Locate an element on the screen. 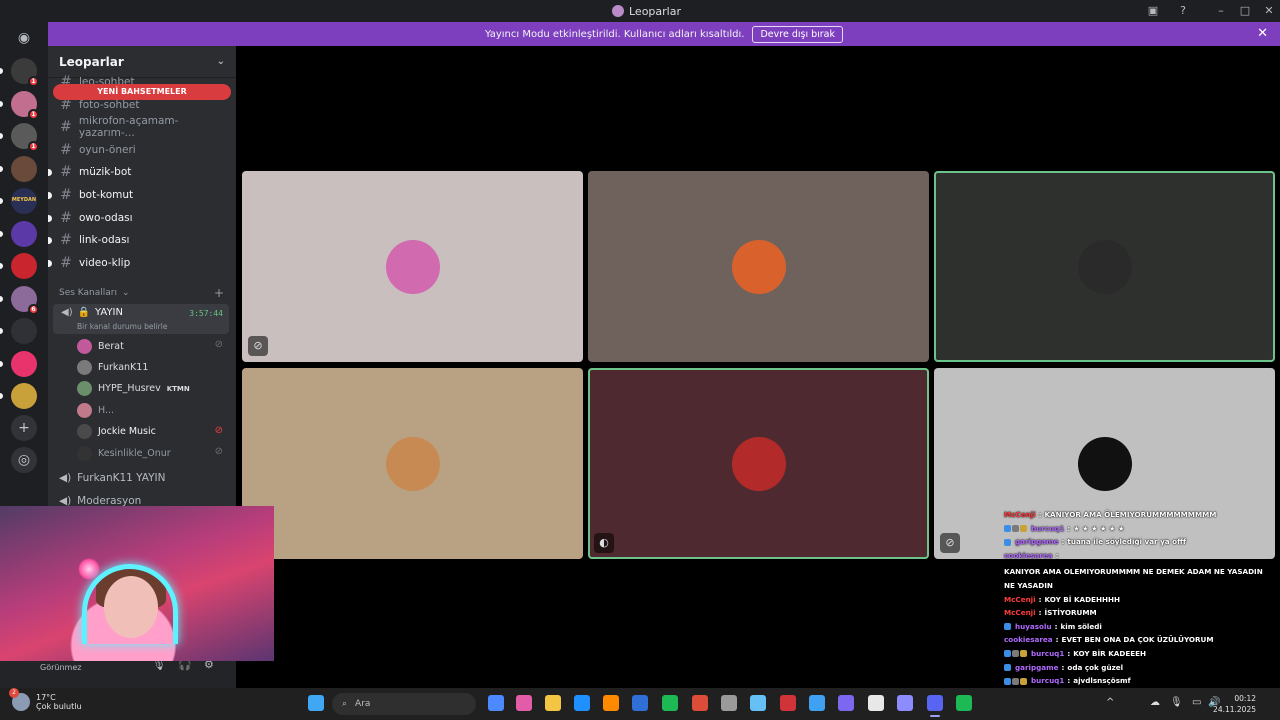 The image size is (1280, 720). weather-widget: 2 17°C Çok bulutlu is located at coordinates (45, 699).